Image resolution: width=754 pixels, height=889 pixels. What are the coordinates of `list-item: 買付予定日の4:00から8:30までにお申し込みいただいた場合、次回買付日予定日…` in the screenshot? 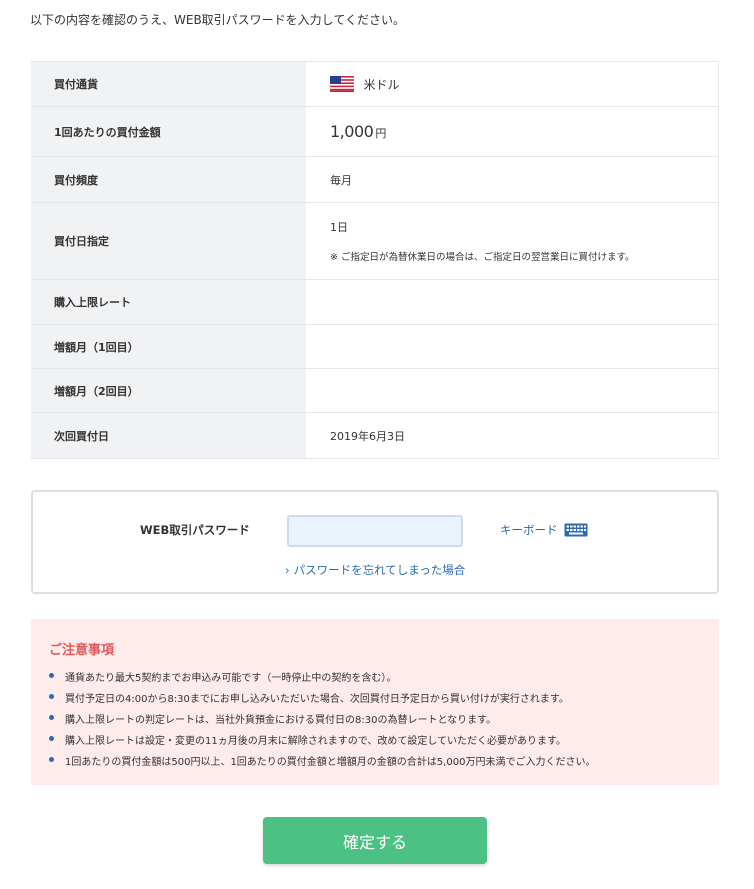 It's located at (384, 700).